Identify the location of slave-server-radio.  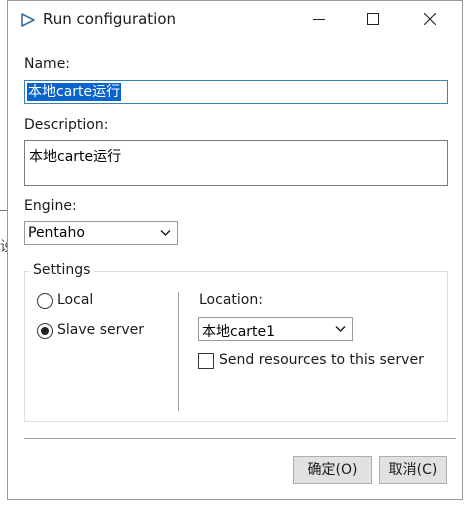
(45, 331).